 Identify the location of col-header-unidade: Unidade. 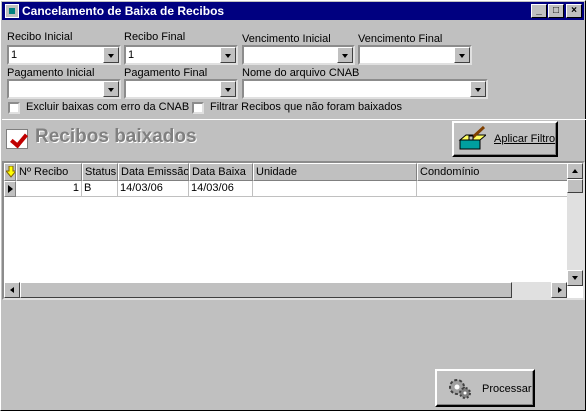
(335, 172).